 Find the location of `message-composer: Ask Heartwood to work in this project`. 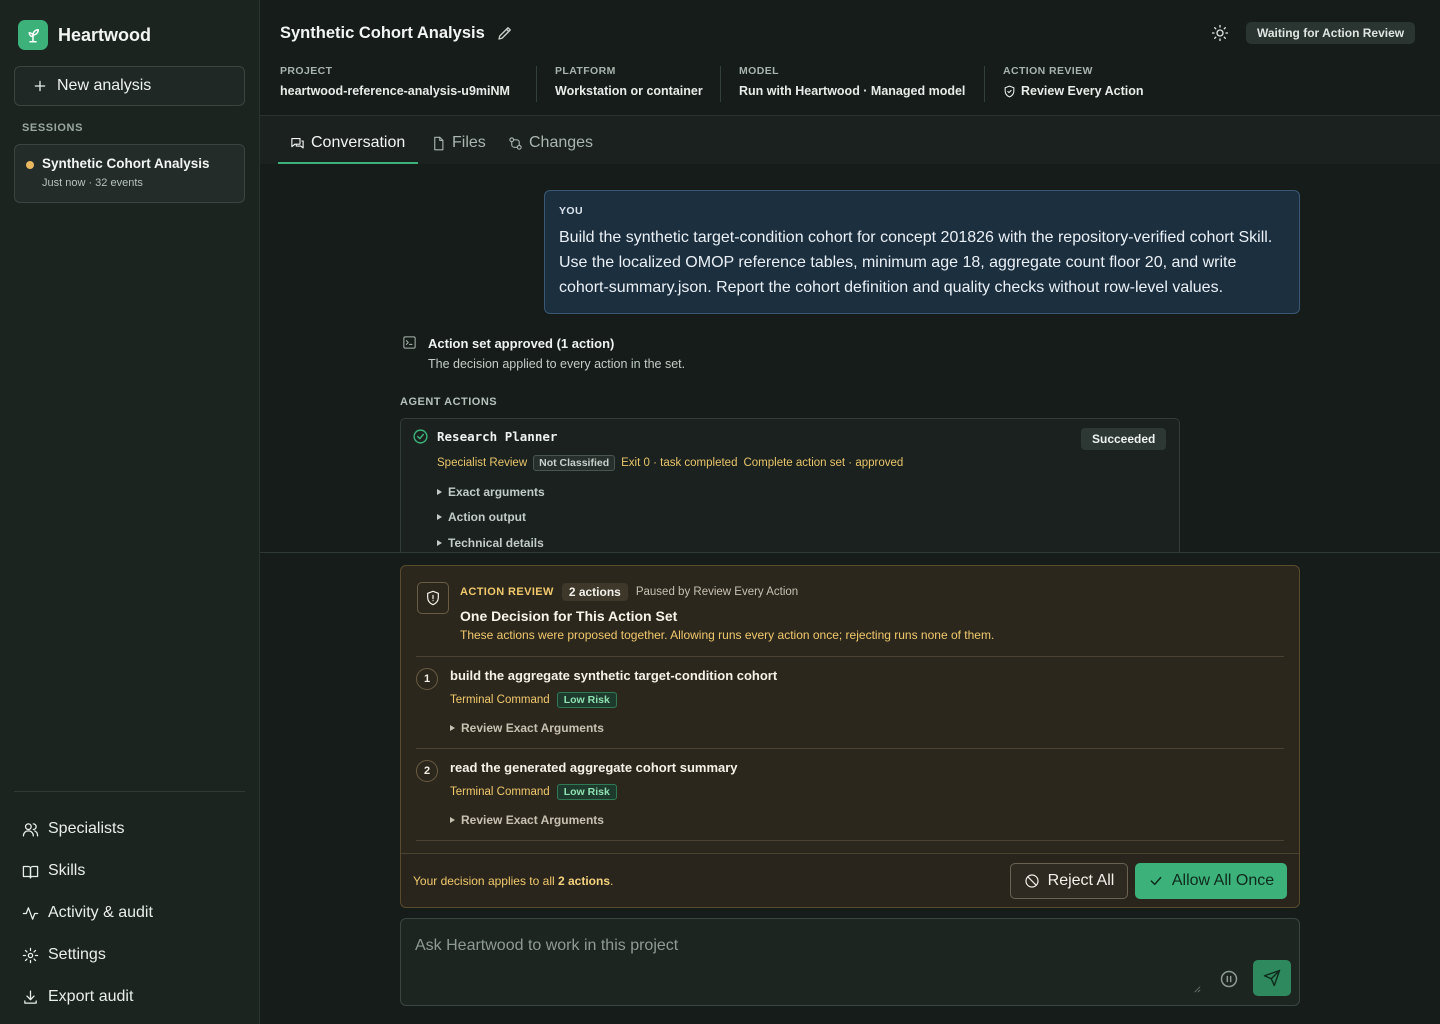

message-composer: Ask Heartwood to work in this project is located at coordinates (850, 962).